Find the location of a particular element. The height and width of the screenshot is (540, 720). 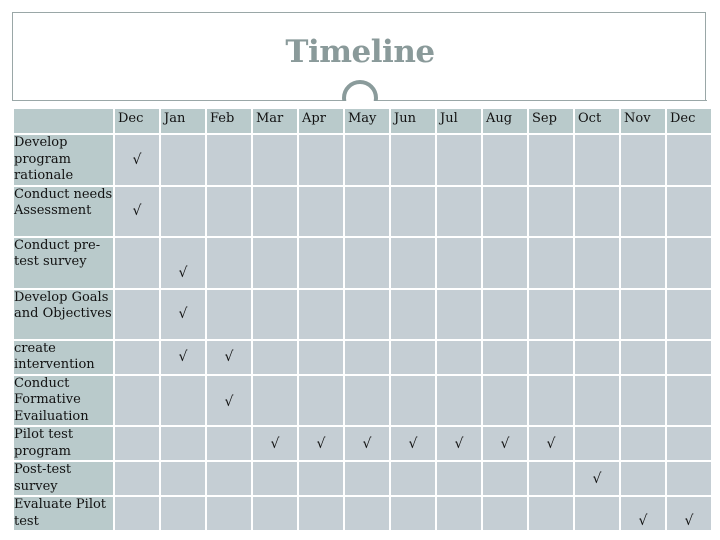

task-label: Develop Goals and Objectives is located at coordinates (63, 314).